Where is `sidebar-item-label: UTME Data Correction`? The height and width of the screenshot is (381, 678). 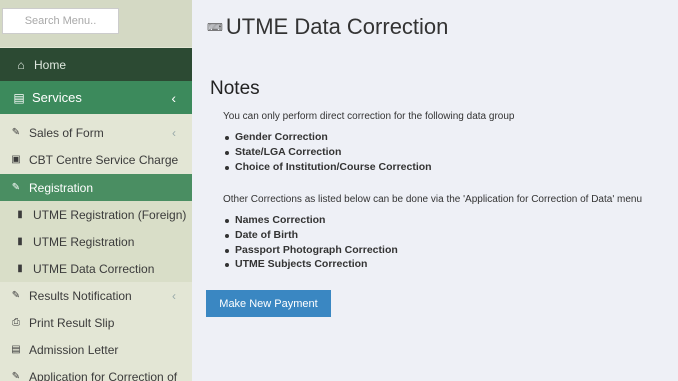 sidebar-item-label: UTME Data Correction is located at coordinates (94, 268).